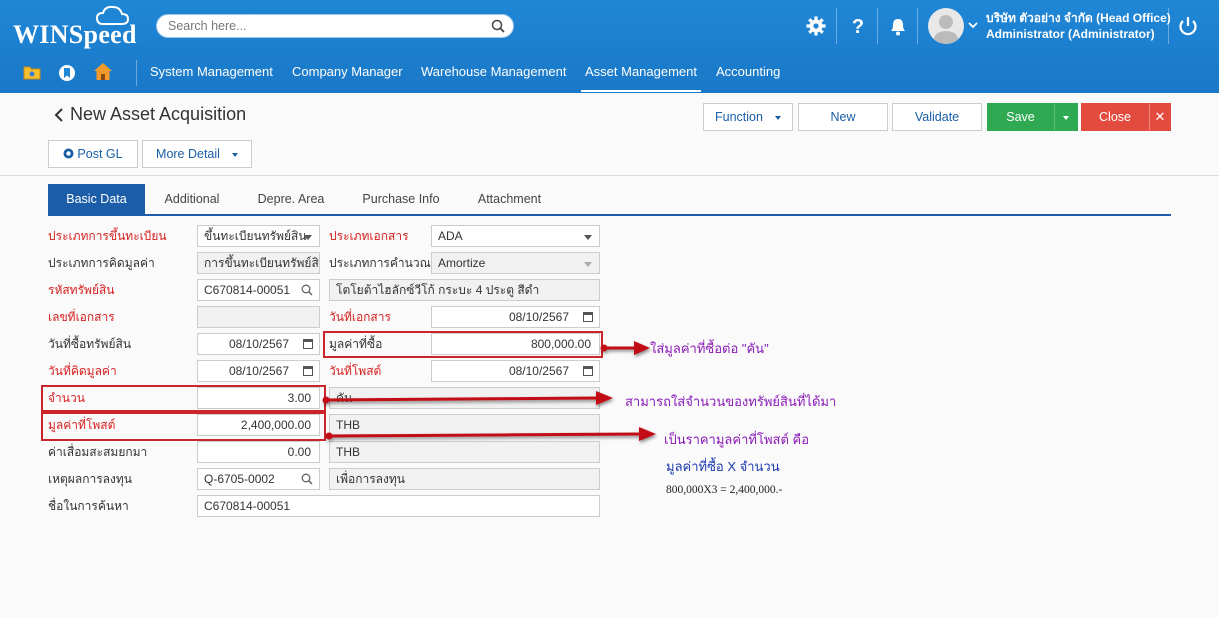 The image size is (1219, 617). What do you see at coordinates (723, 466) in the screenshot?
I see `annotation-3-line2: มูลค่าที่ซื้อ X จำนวน` at bounding box center [723, 466].